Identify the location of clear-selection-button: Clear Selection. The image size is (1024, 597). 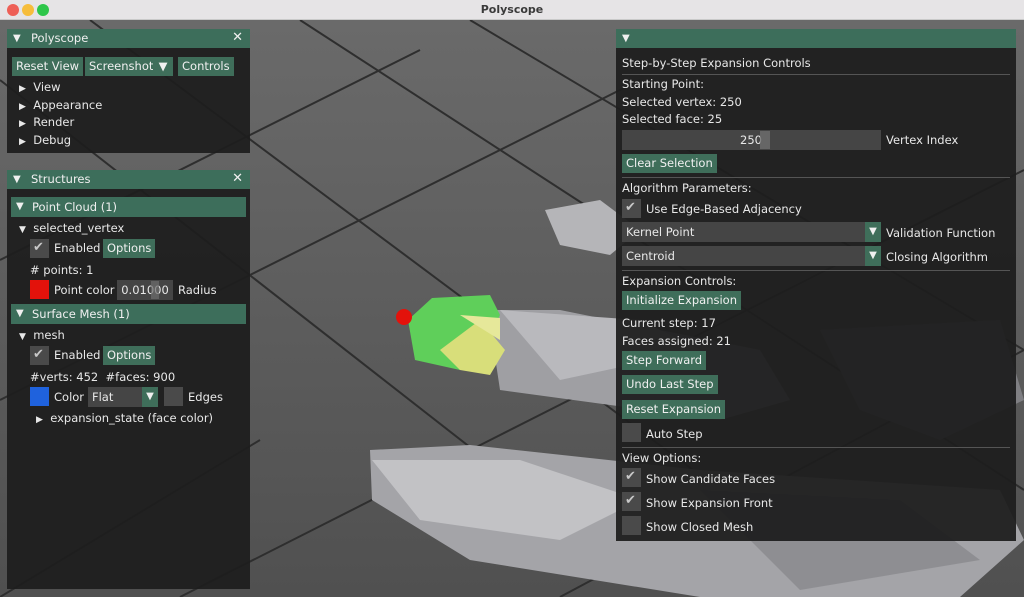
(669, 163).